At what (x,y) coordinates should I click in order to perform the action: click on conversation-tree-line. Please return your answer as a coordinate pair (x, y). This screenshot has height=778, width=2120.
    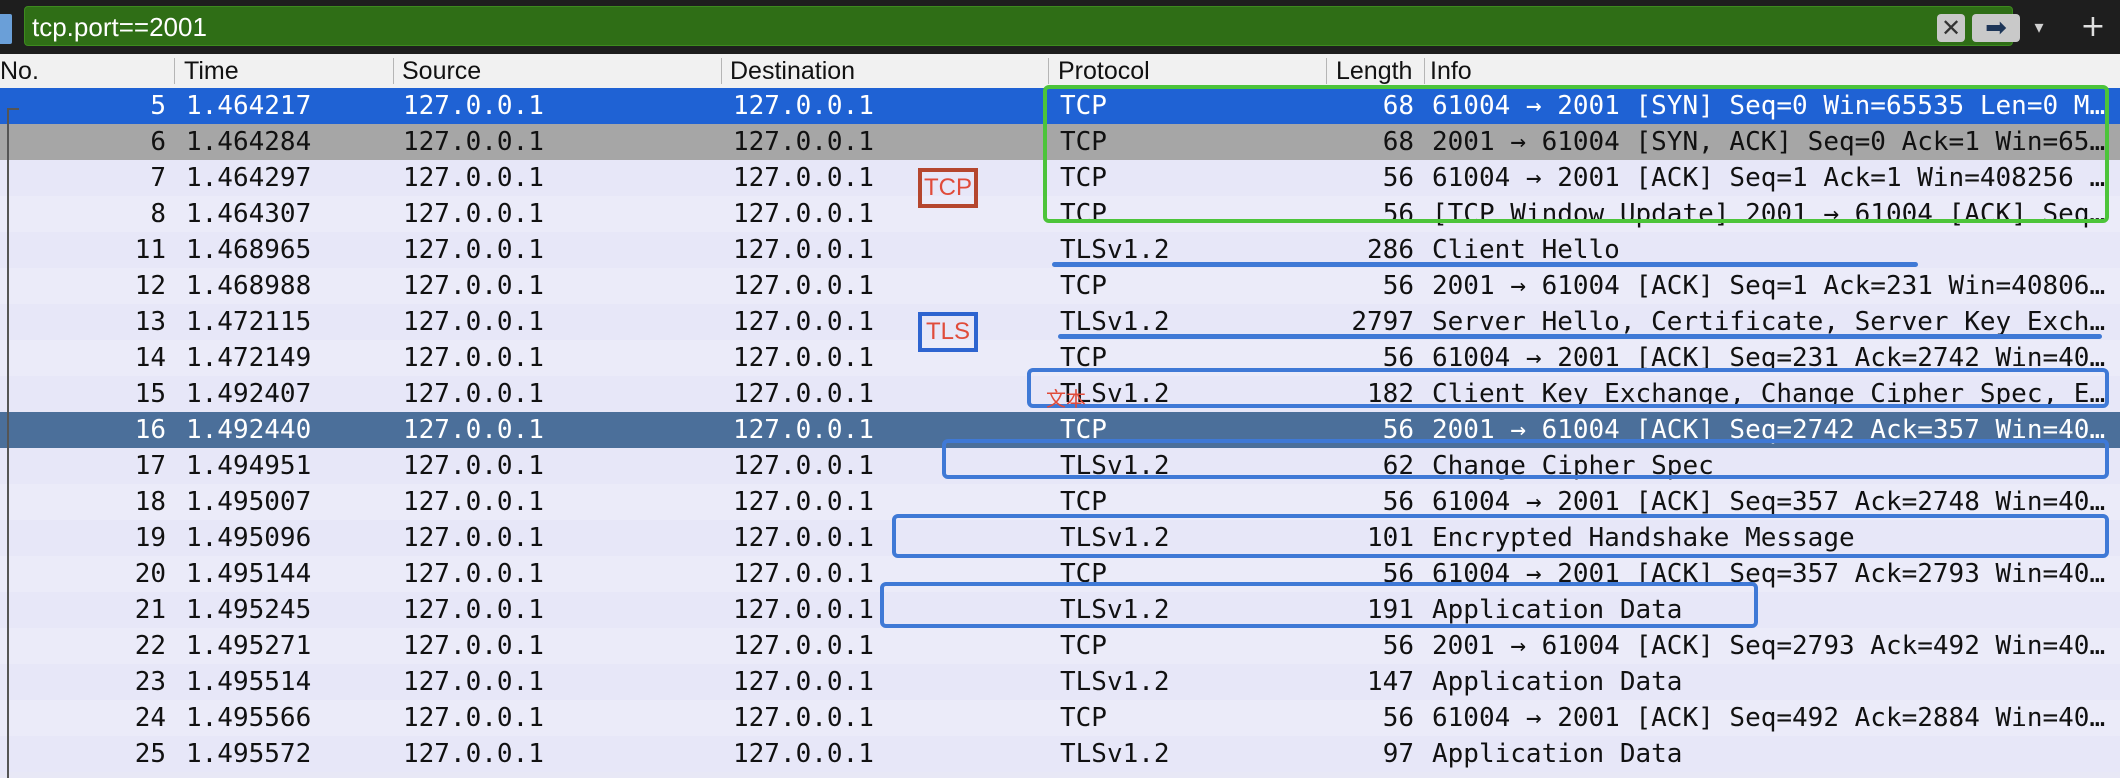
    Looking at the image, I should click on (8, 443).